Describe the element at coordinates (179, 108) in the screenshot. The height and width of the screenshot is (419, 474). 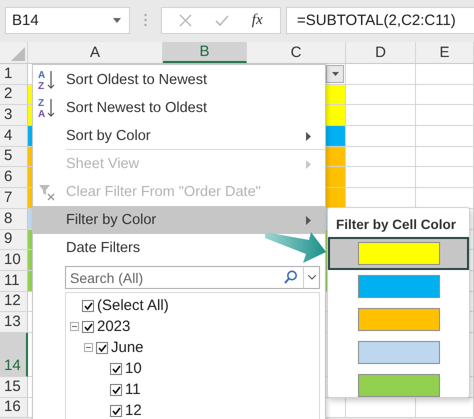
I see `menu-item: Z A Sort Newest to Oldest` at that location.